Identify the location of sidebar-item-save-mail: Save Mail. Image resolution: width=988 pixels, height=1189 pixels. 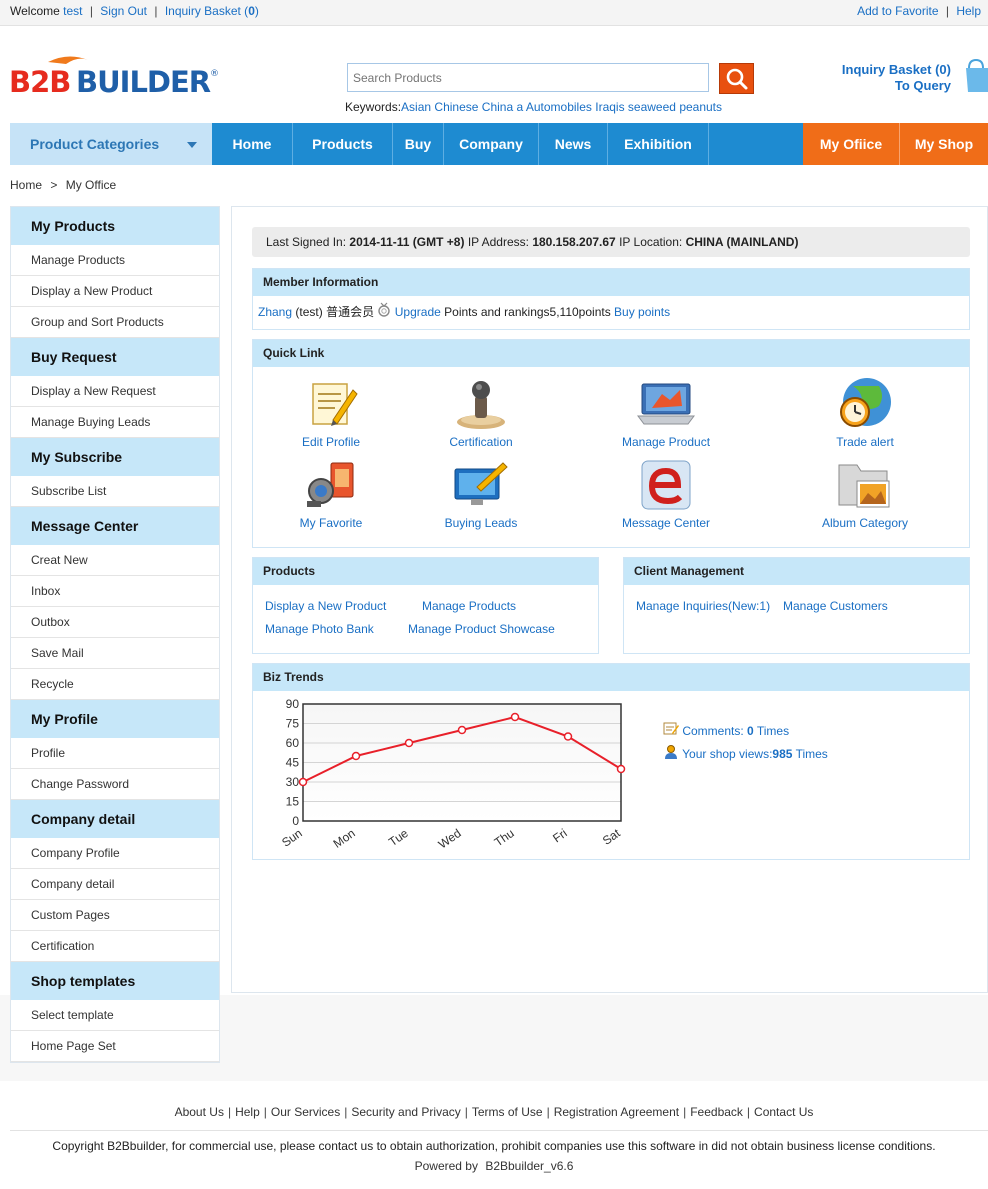
(115, 653).